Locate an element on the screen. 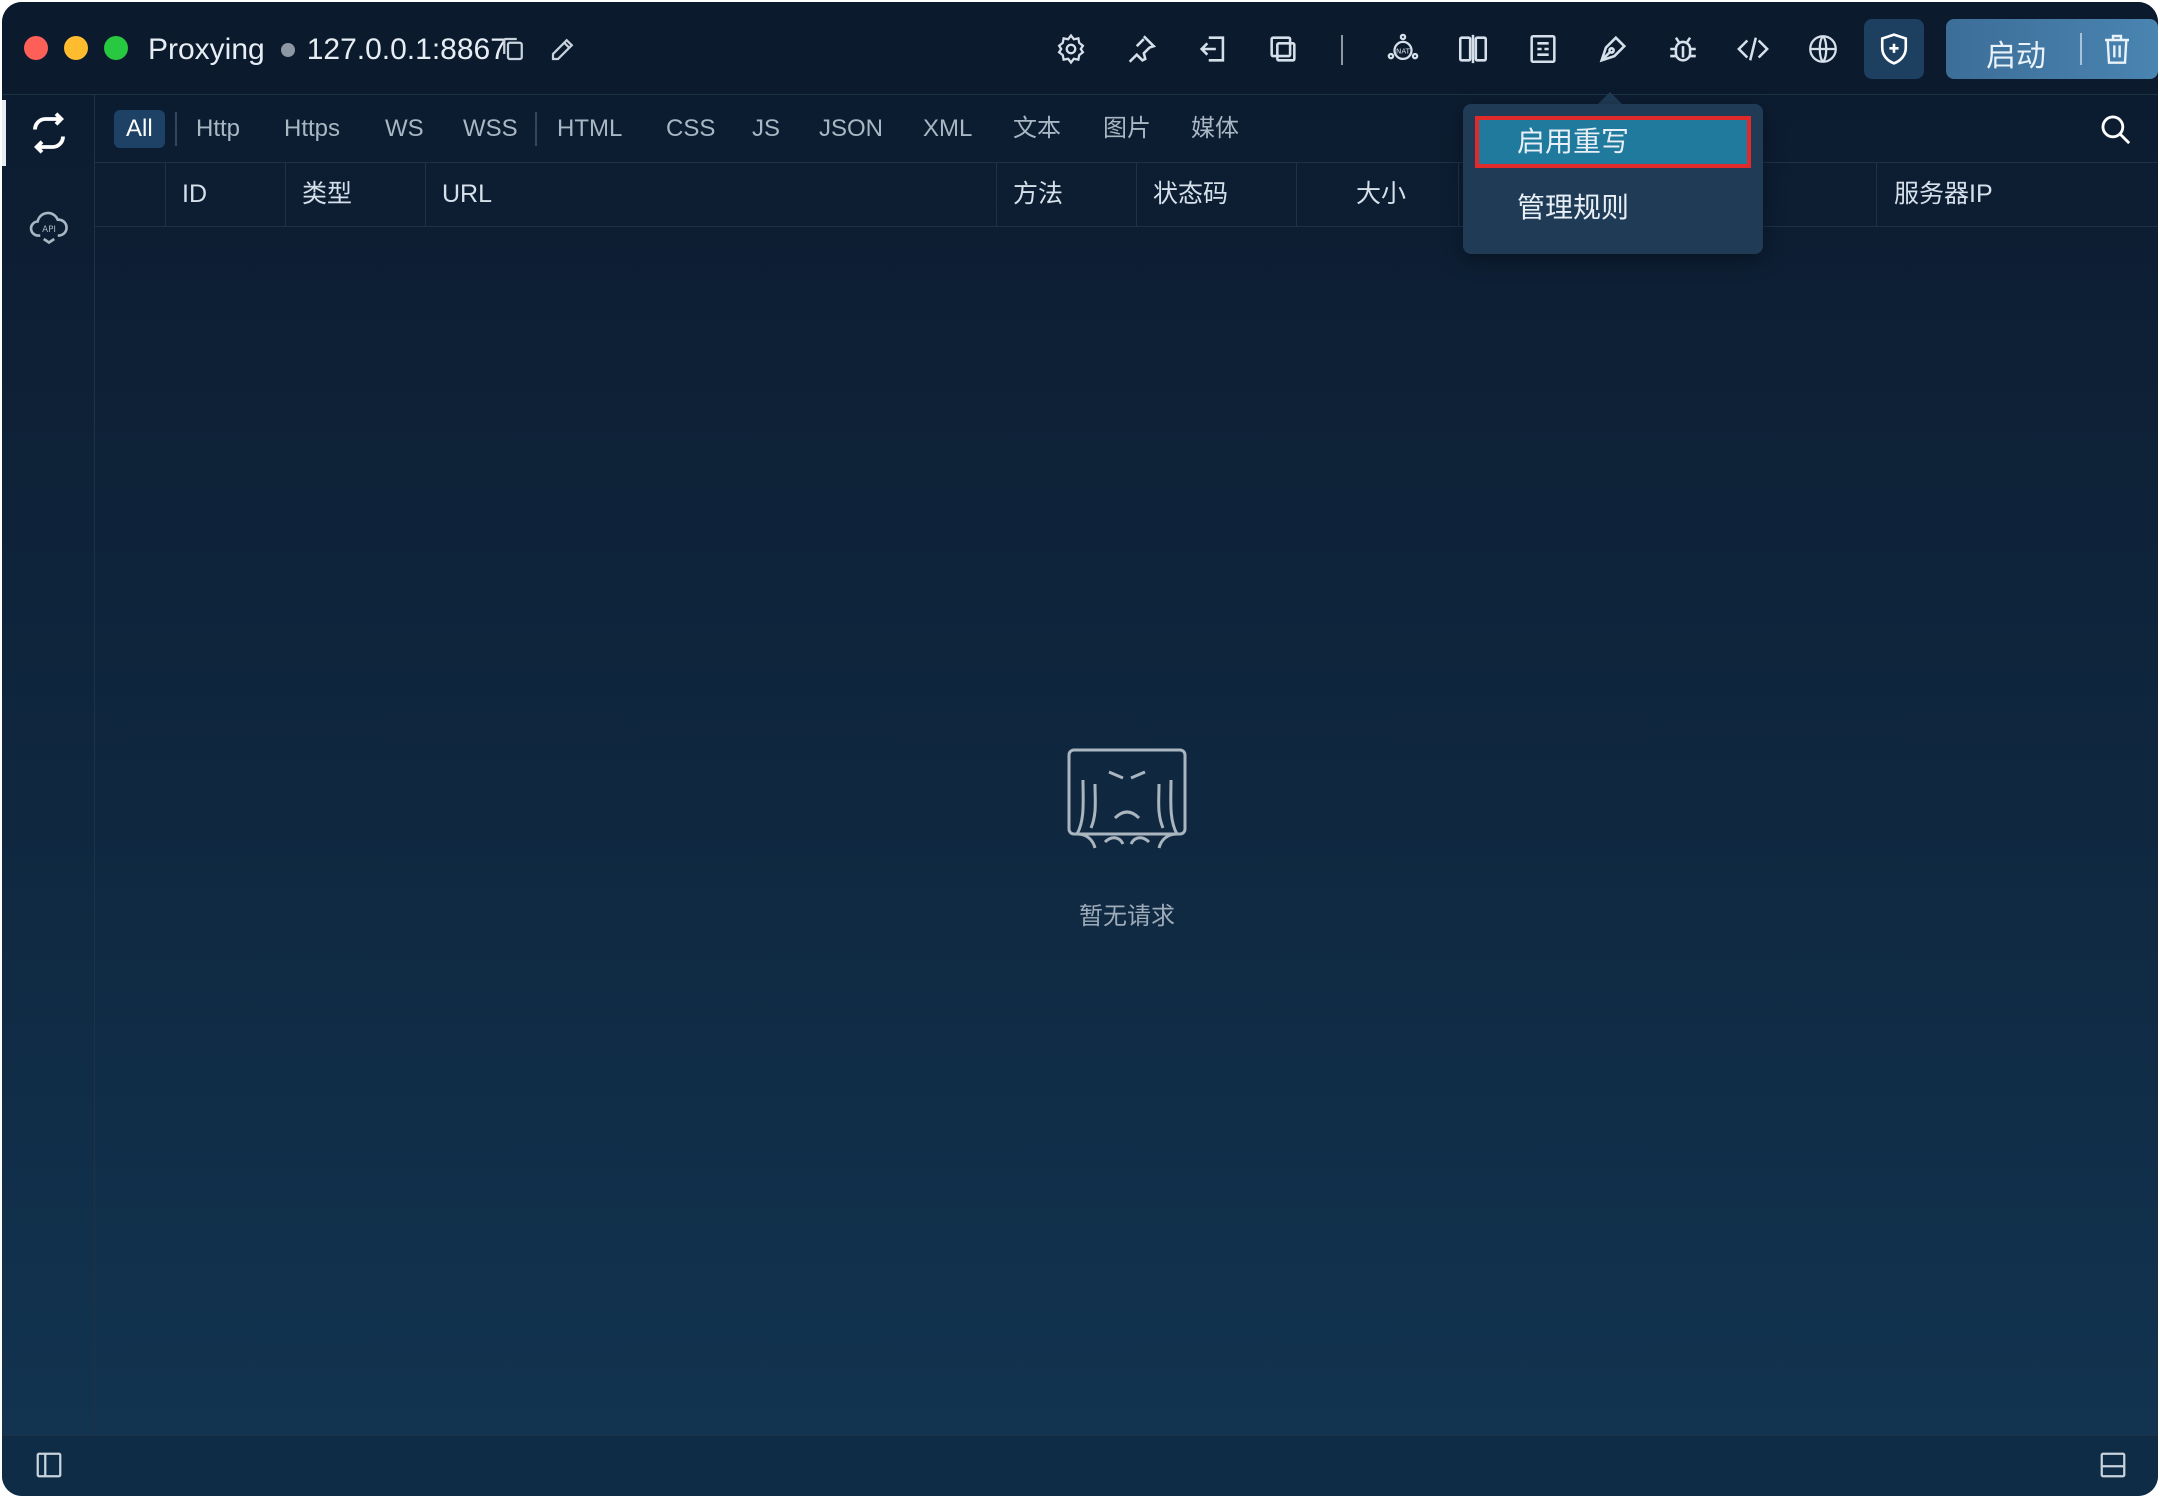  svg-text: NAT is located at coordinates (1403, 50).